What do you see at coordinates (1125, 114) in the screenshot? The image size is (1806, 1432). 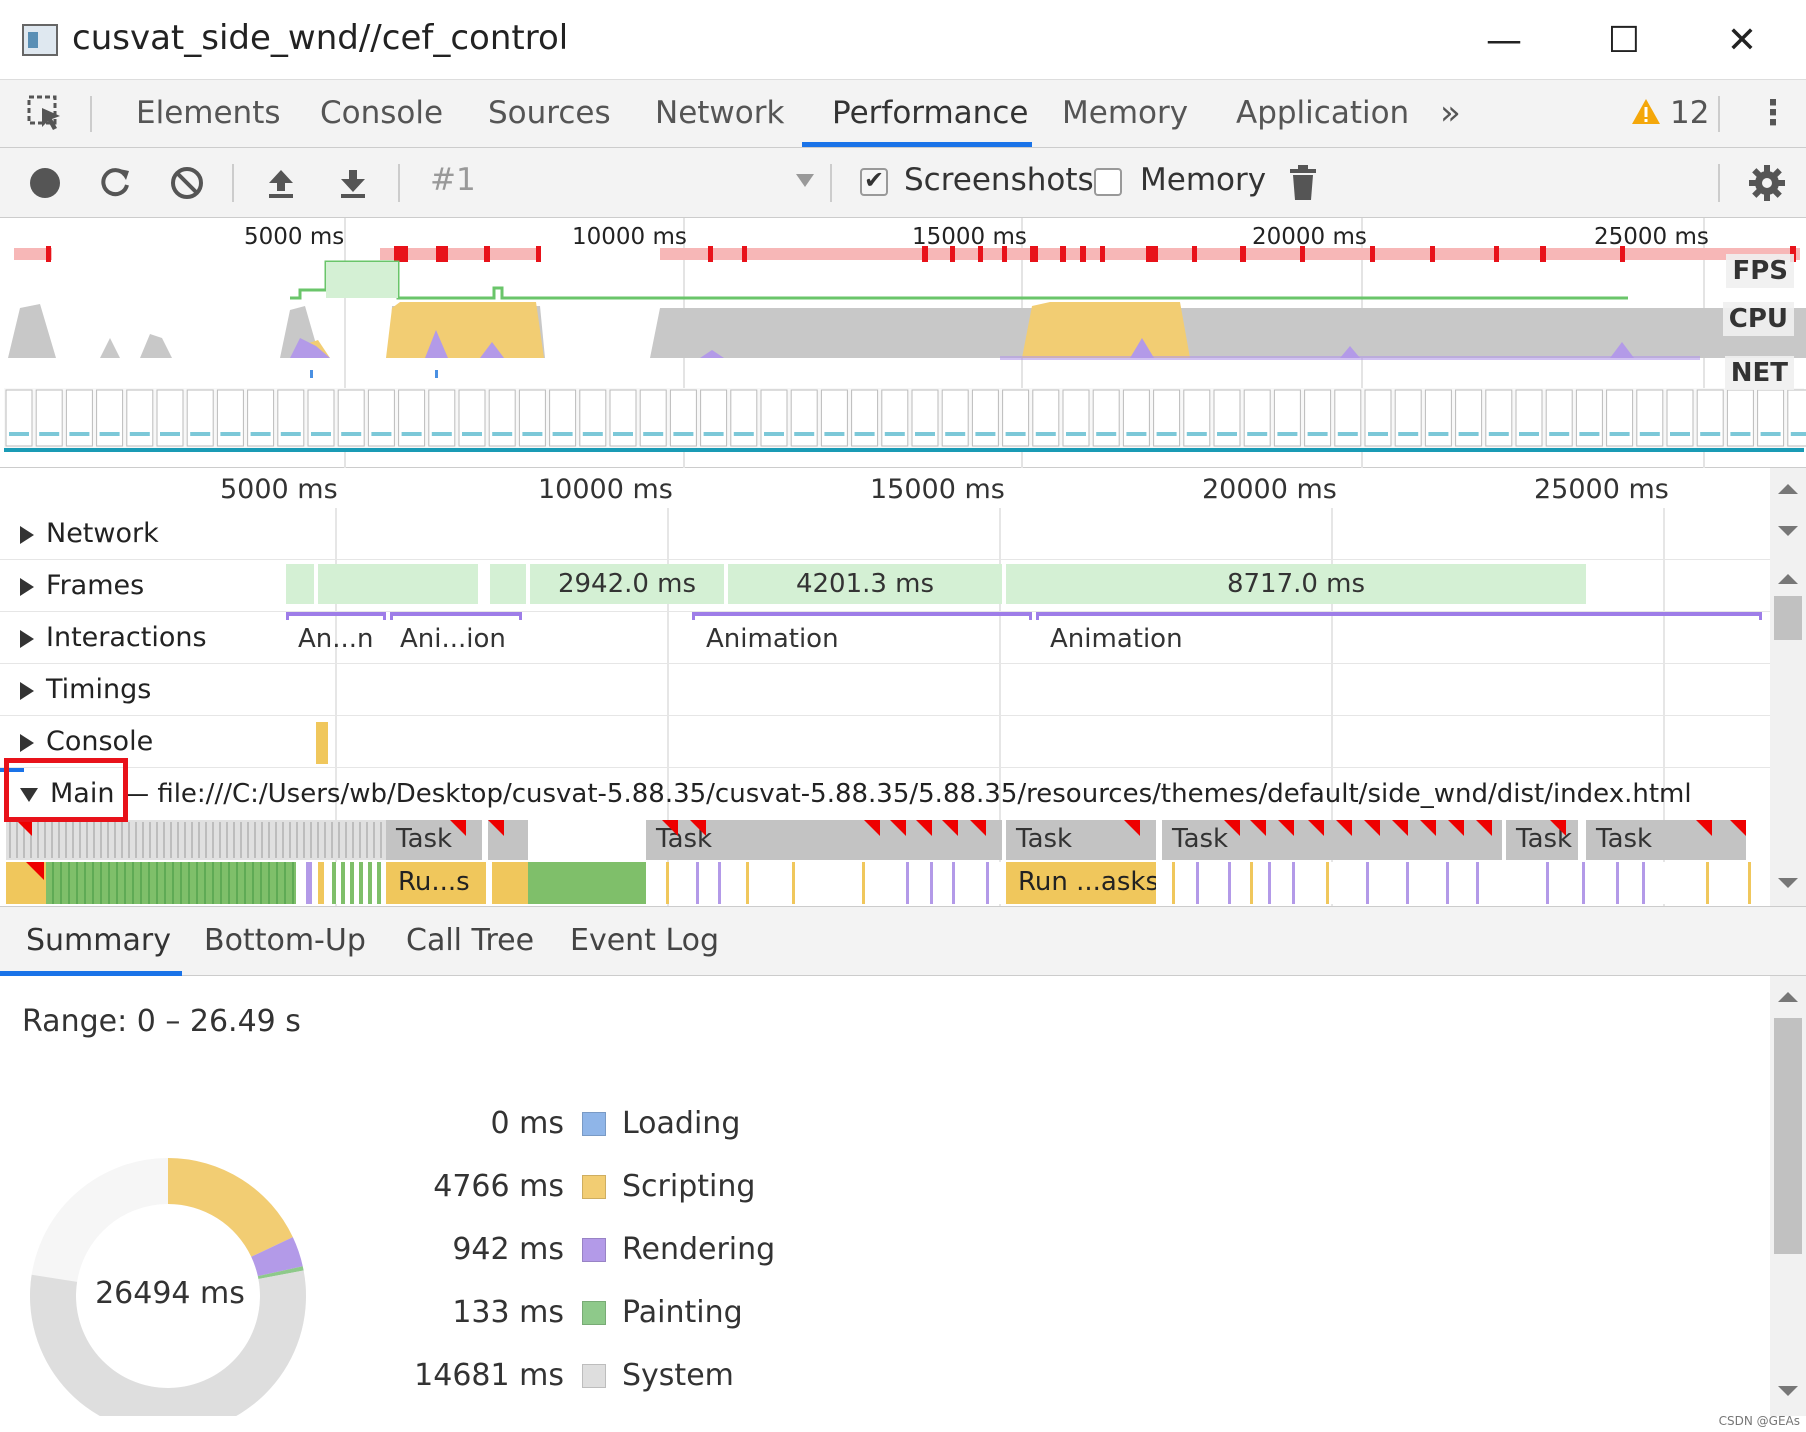 I see `tab-memory: Memory` at bounding box center [1125, 114].